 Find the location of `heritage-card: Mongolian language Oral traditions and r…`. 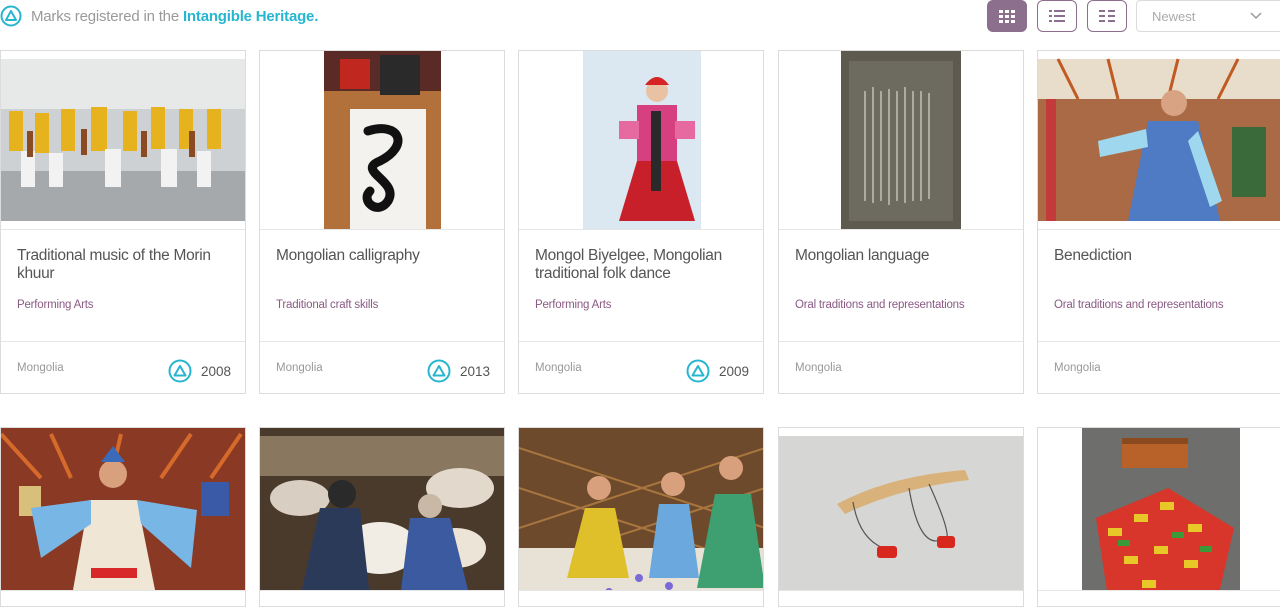

heritage-card: Mongolian language Oral traditions and r… is located at coordinates (901, 222).